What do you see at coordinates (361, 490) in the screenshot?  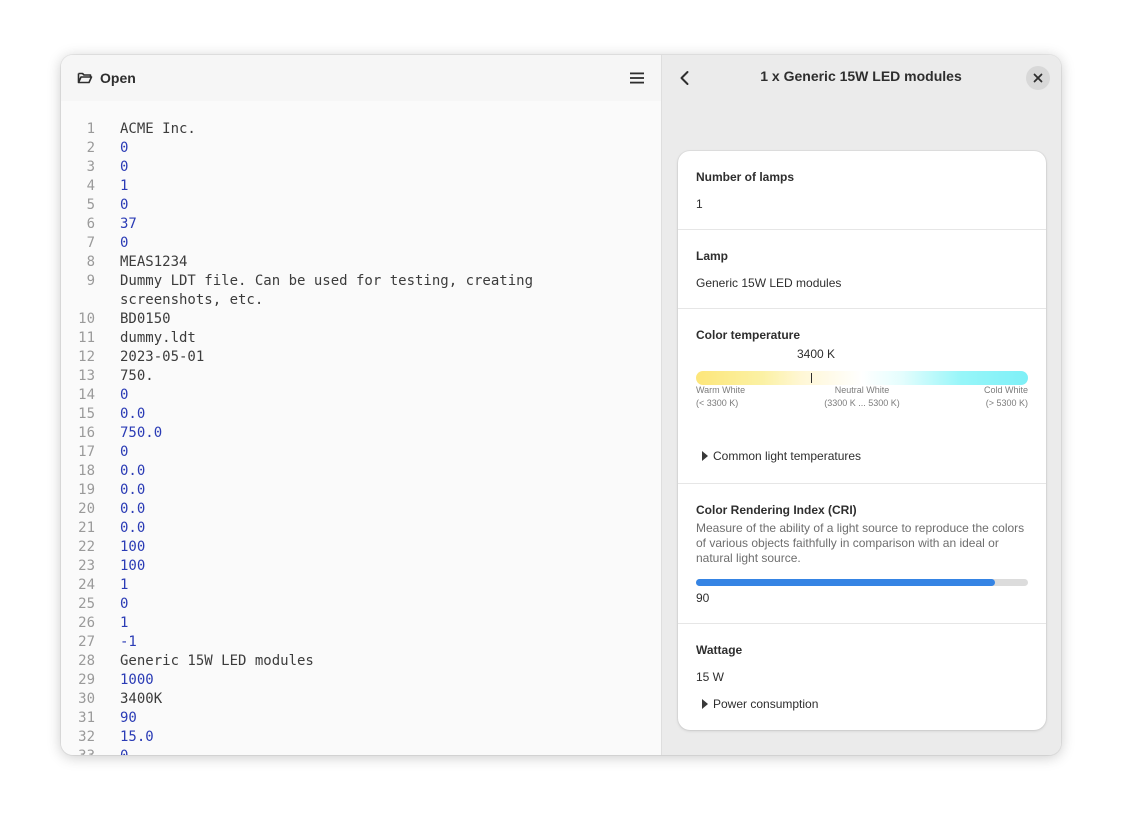 I see `code-line: 19 0.0` at bounding box center [361, 490].